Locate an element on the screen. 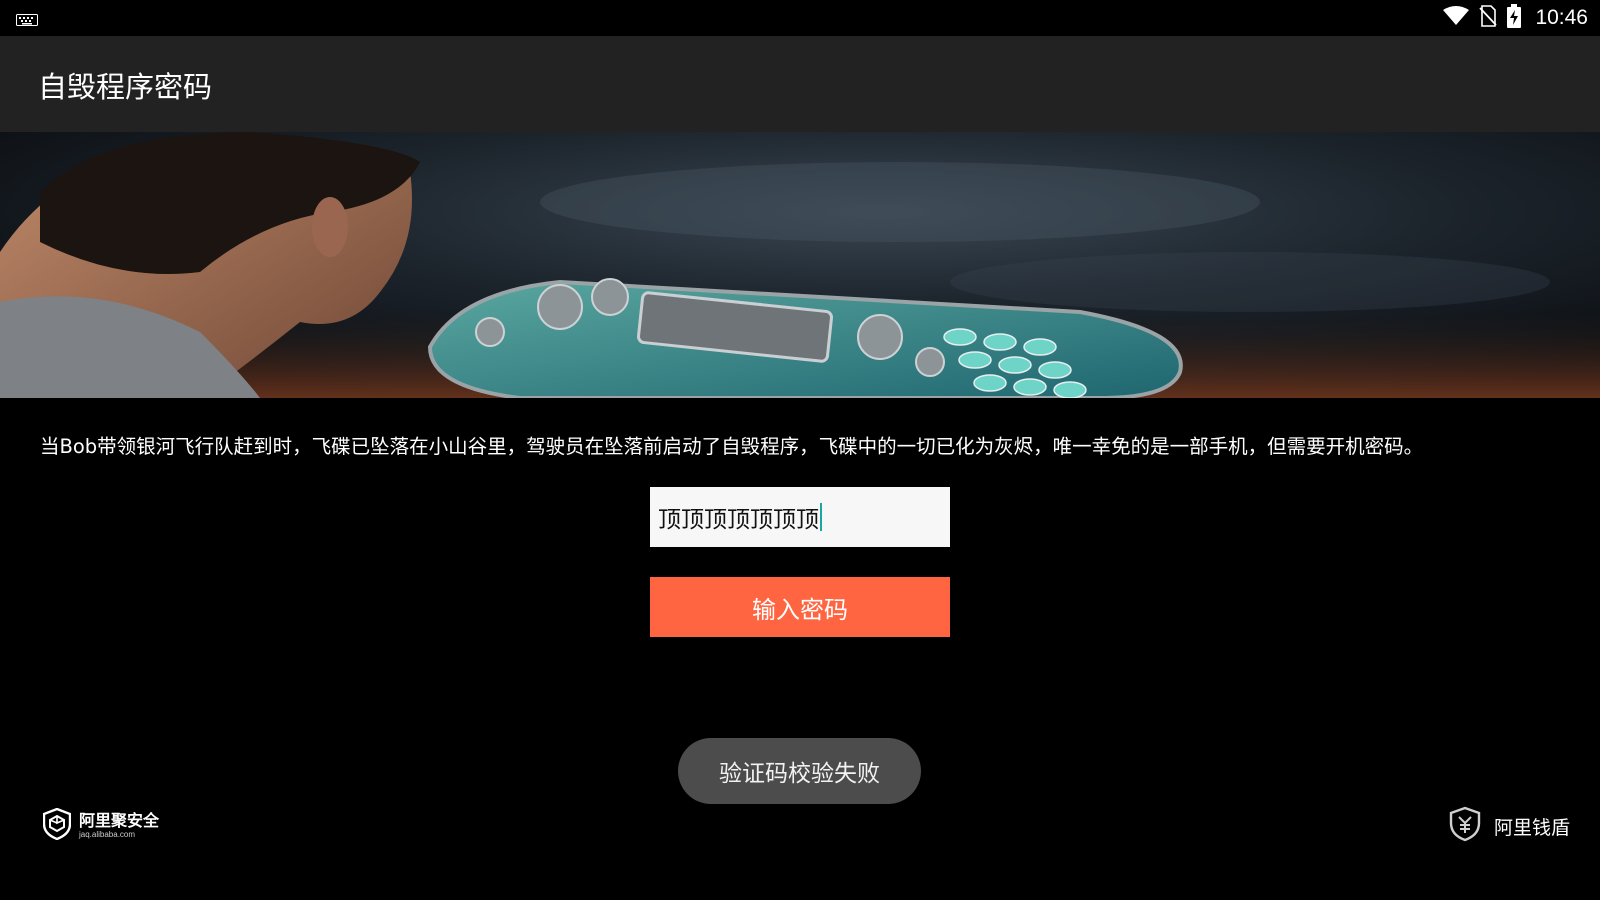  no-sim-icon is located at coordinates (1488, 18).